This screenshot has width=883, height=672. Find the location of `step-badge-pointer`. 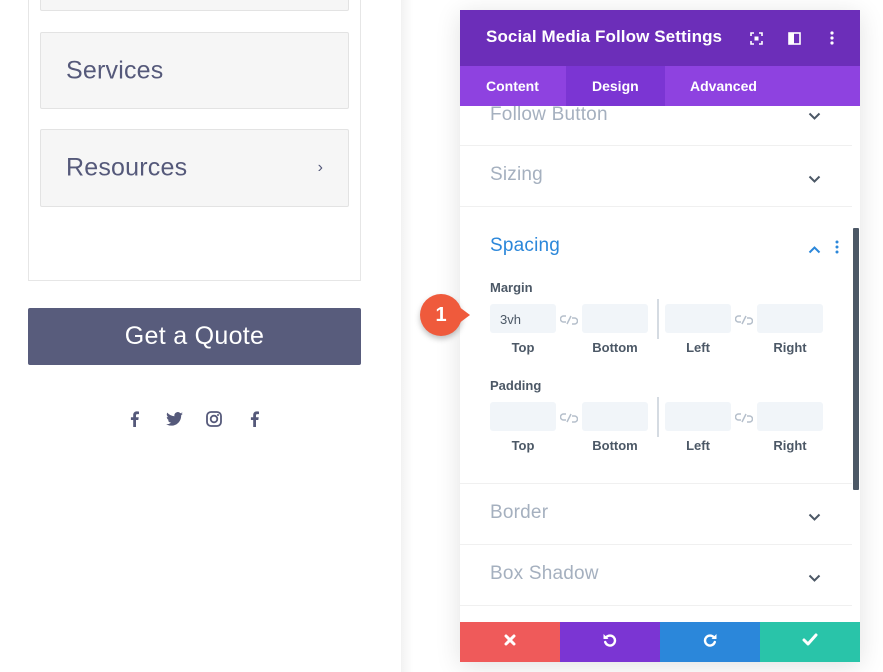

step-badge-pointer is located at coordinates (464, 315).